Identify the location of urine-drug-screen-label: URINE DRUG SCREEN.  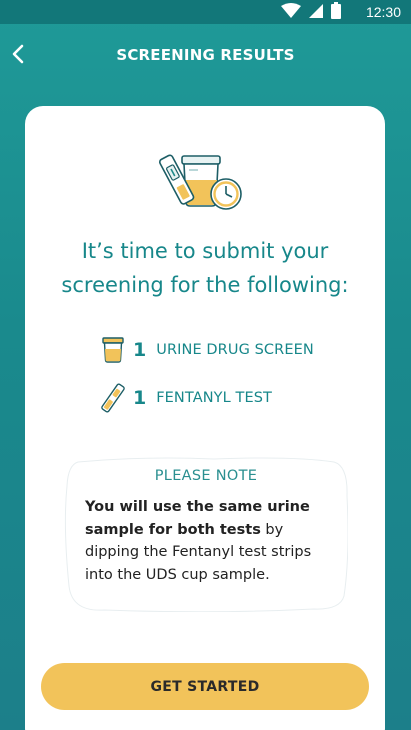
(235, 350).